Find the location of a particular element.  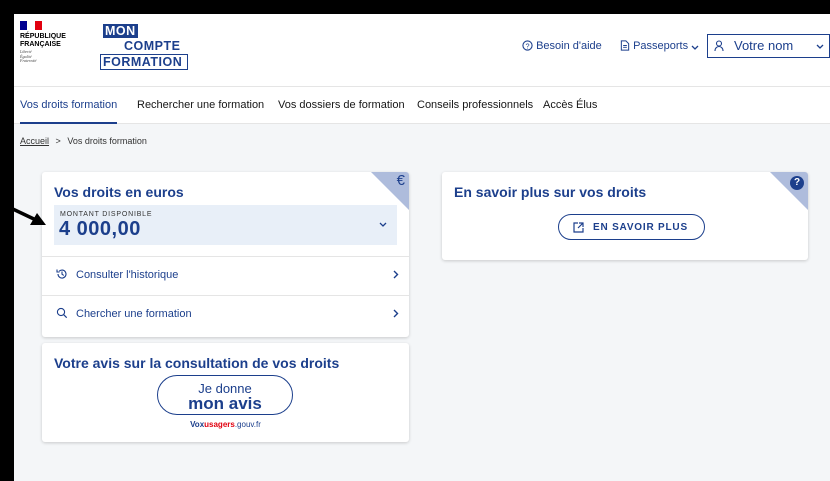

question-circle-icon: ? is located at coordinates (527, 45).